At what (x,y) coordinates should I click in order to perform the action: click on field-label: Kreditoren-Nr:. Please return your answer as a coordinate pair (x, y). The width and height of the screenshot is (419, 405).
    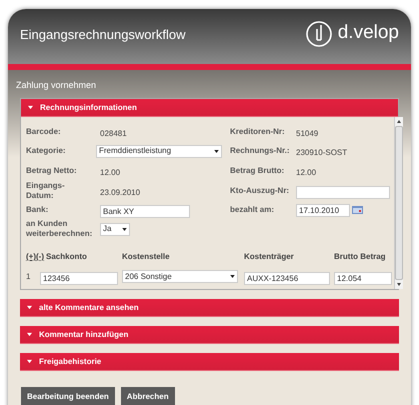
    Looking at the image, I should click on (258, 131).